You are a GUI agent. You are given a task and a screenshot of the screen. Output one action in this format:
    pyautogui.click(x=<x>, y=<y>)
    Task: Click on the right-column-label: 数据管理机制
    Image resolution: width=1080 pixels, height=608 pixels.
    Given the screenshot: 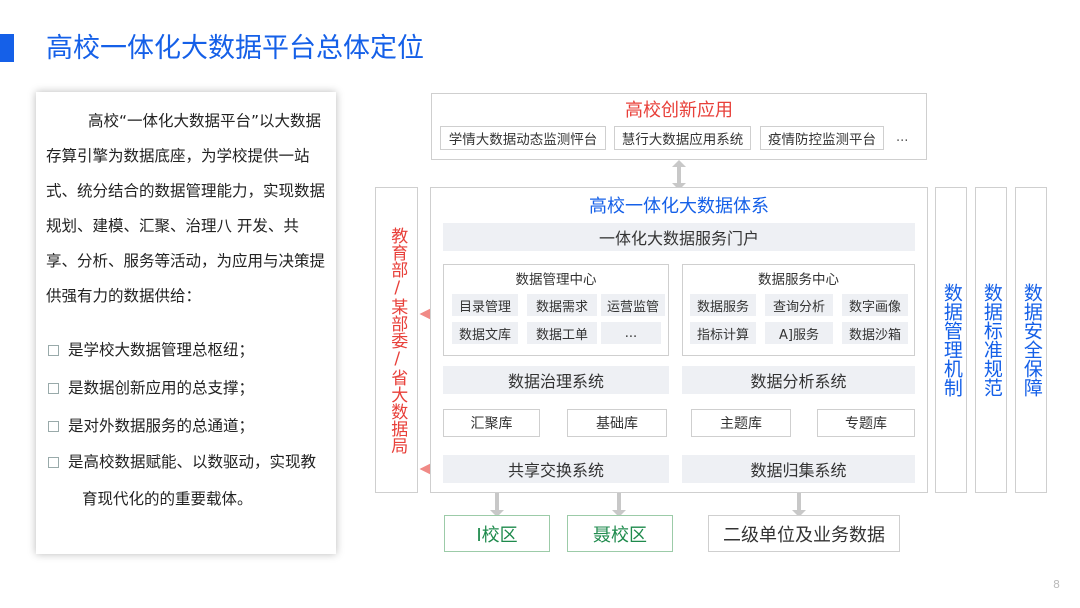 What is the action you would take?
    pyautogui.click(x=951, y=340)
    